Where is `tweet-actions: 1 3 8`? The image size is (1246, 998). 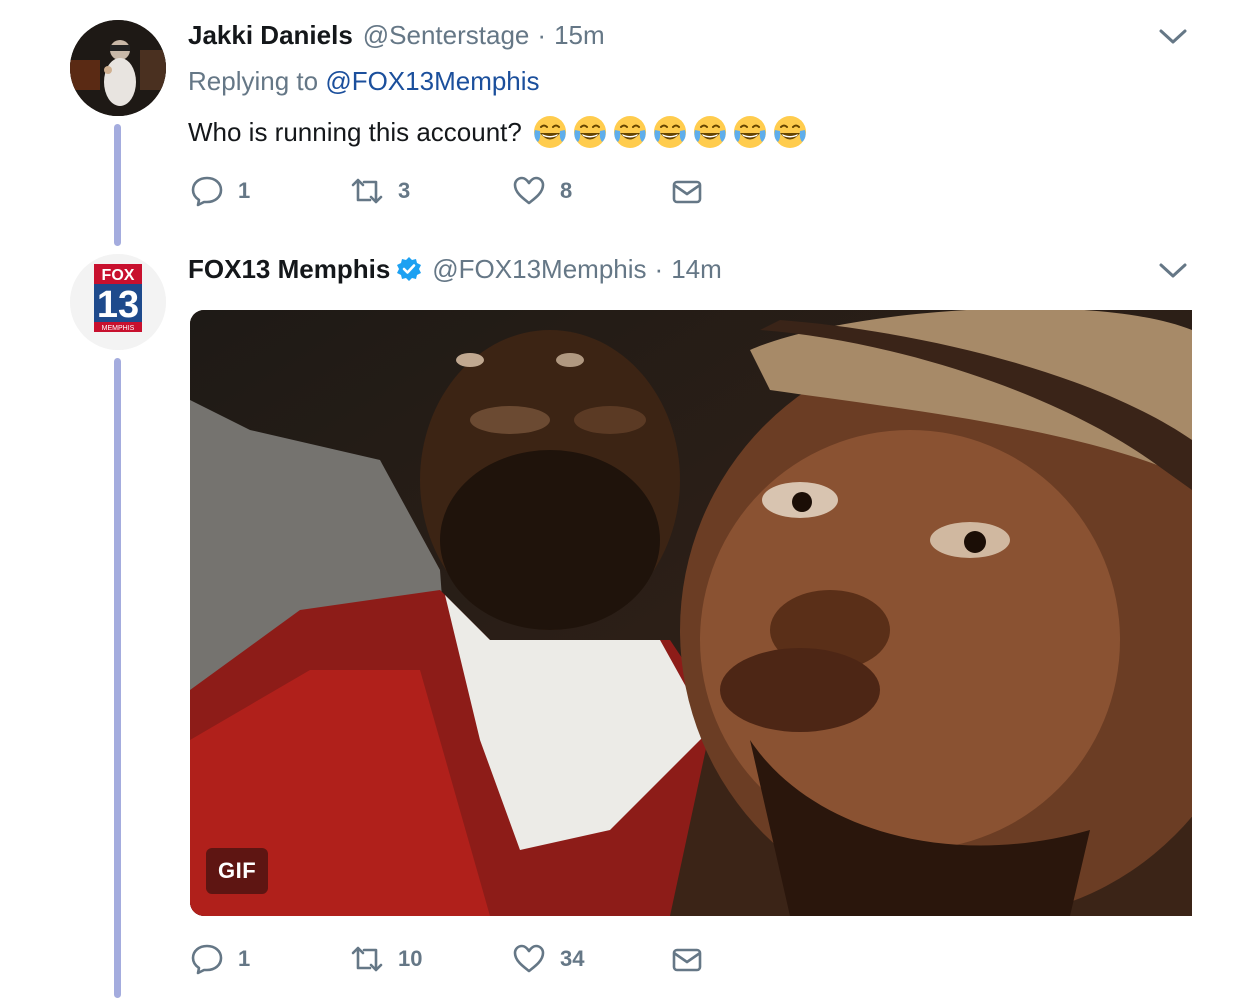
tweet-actions: 1 3 8 is located at coordinates (470, 194).